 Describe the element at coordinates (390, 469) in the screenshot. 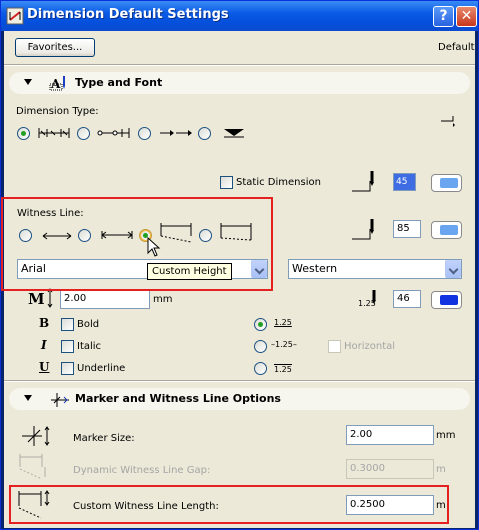

I see `witness-gap-field: 0.3000` at that location.